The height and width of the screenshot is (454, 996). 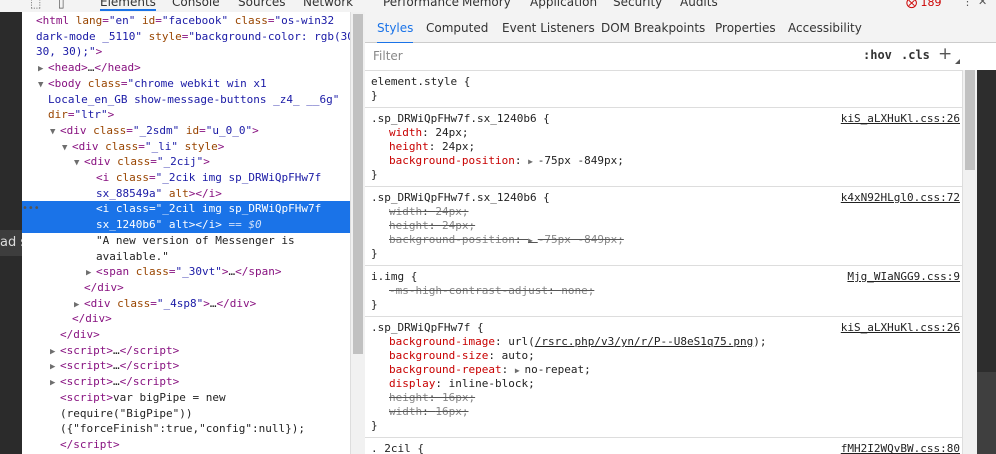 I want to click on tab-elements: Elements, so click(x=128, y=5).